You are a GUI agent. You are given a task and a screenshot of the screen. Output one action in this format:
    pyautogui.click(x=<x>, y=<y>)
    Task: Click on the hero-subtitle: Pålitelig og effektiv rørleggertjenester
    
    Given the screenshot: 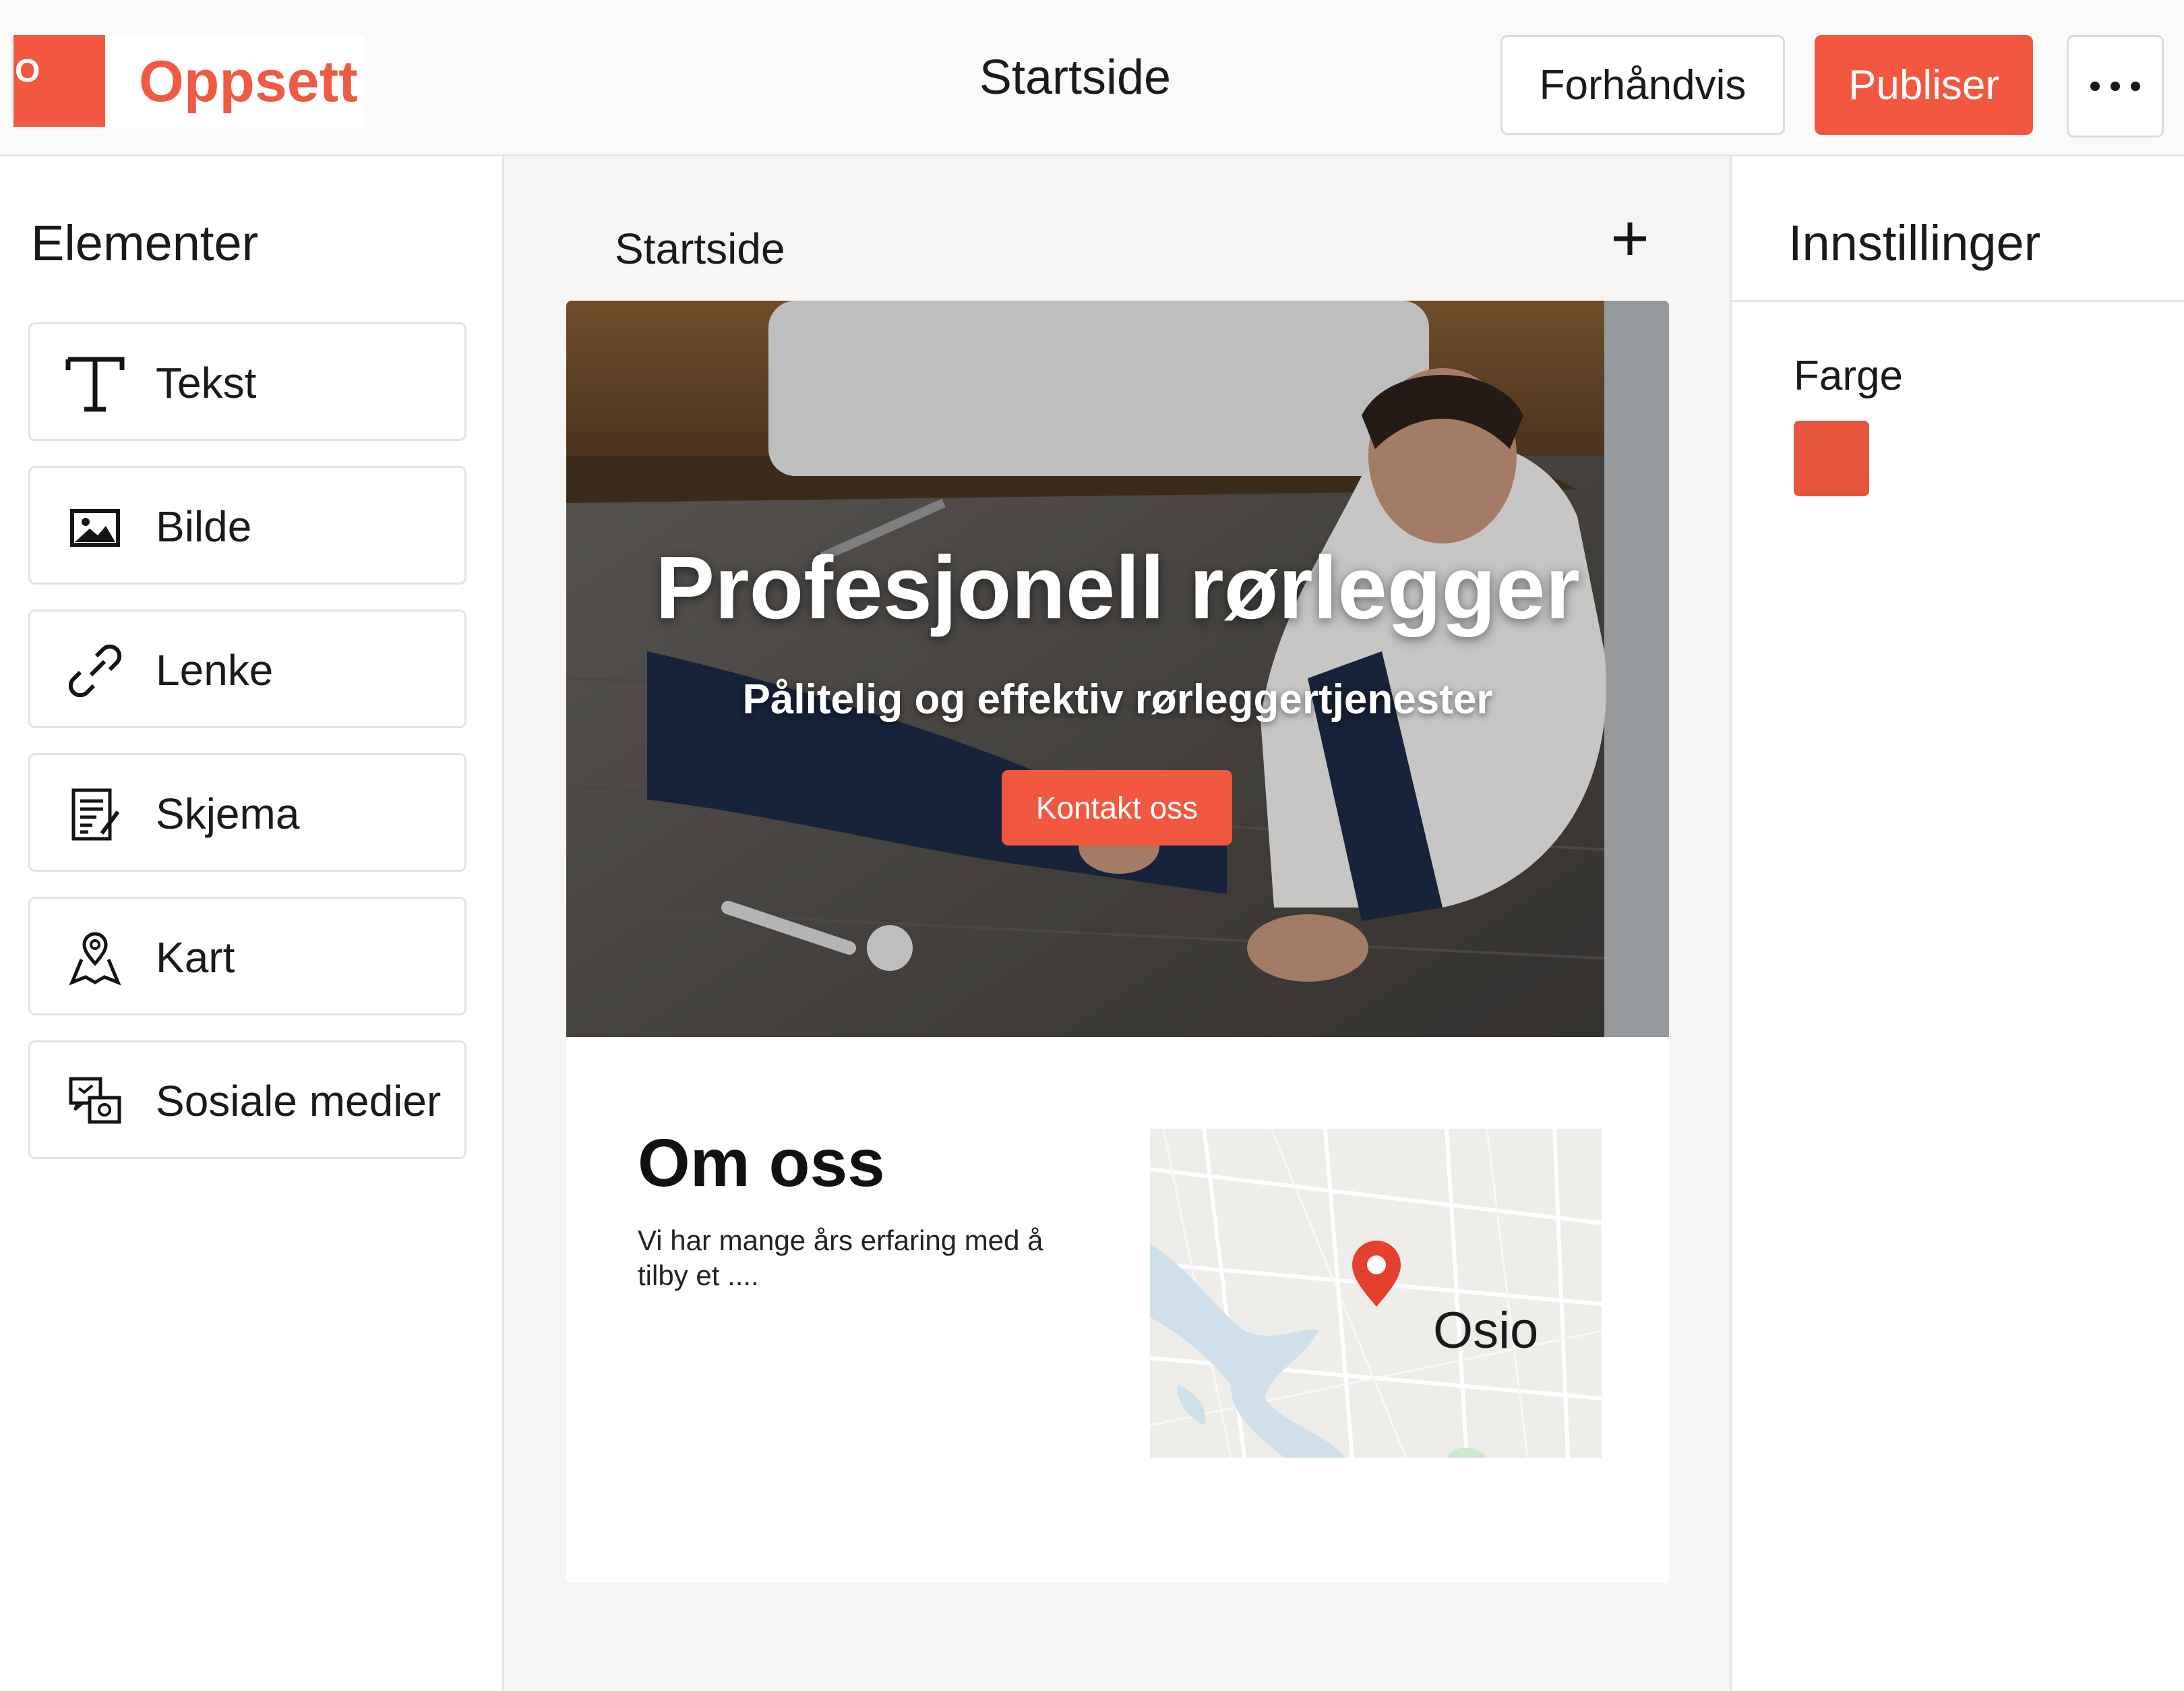 What is the action you would take?
    pyautogui.click(x=1117, y=699)
    